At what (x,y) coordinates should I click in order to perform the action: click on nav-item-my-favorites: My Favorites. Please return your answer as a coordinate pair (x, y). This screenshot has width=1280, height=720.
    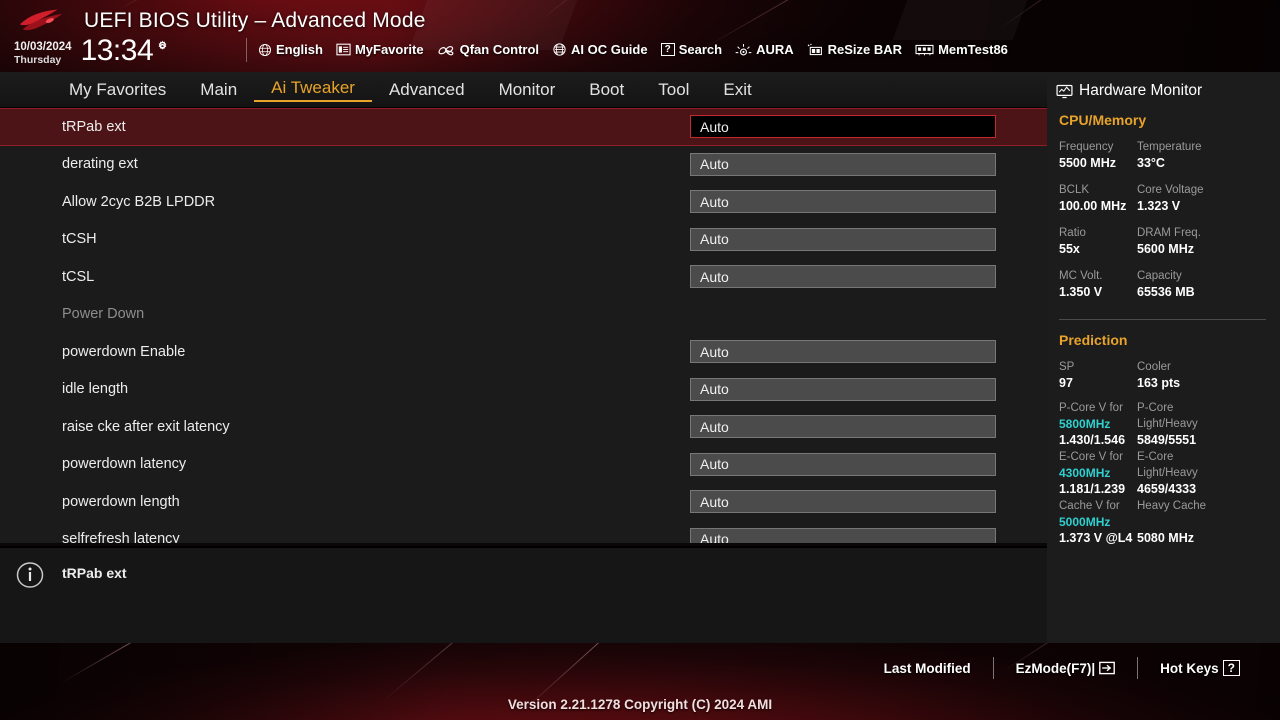
    Looking at the image, I should click on (117, 90).